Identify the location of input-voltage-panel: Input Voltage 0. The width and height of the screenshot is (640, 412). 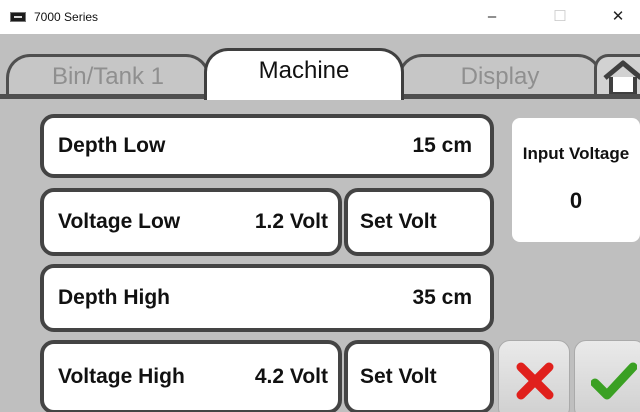
(576, 180).